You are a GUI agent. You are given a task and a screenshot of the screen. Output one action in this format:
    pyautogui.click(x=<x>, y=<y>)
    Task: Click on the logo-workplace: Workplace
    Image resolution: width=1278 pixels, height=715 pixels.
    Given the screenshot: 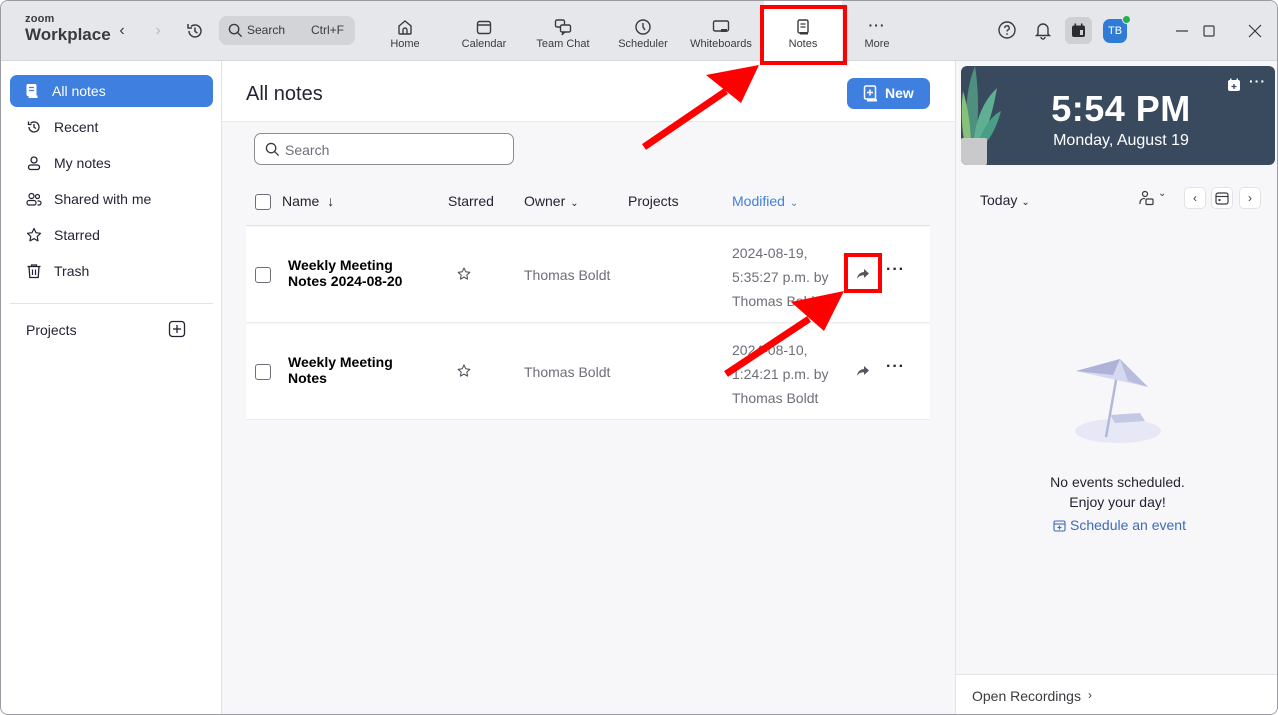 What is the action you would take?
    pyautogui.click(x=68, y=34)
    